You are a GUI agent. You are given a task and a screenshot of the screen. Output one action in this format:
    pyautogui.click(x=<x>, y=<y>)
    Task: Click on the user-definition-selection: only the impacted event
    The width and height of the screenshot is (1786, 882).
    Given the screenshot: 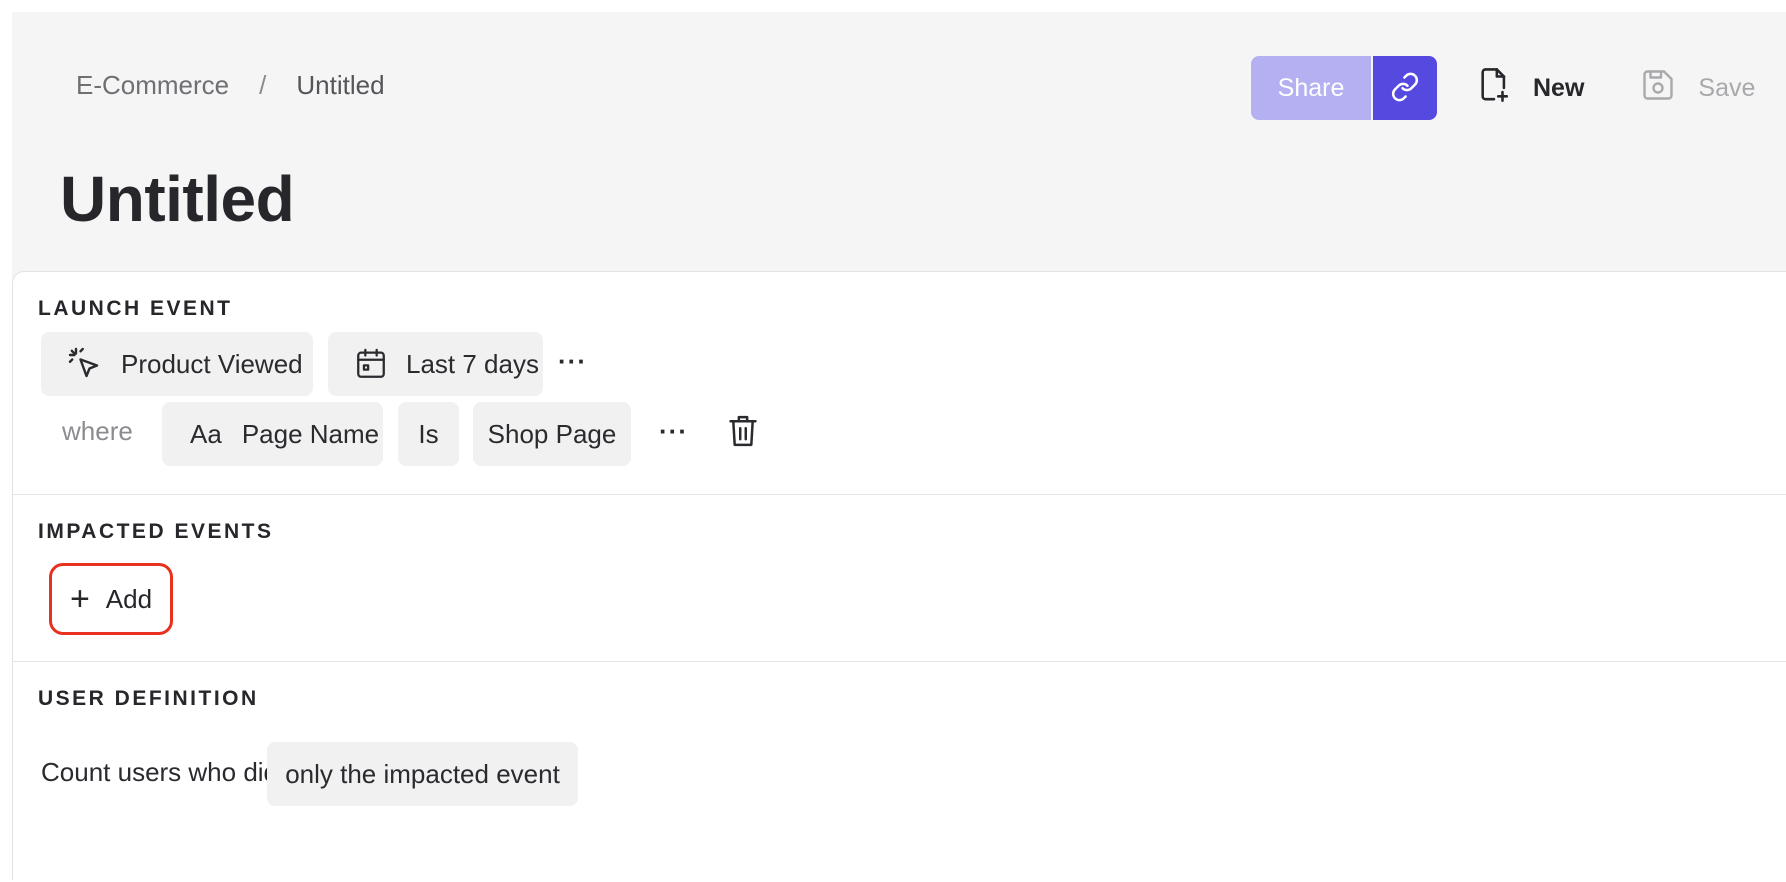 What is the action you would take?
    pyautogui.click(x=422, y=773)
    